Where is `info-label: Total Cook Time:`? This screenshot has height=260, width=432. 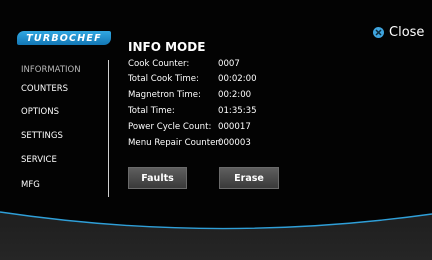 info-label: Total Cook Time: is located at coordinates (163, 79).